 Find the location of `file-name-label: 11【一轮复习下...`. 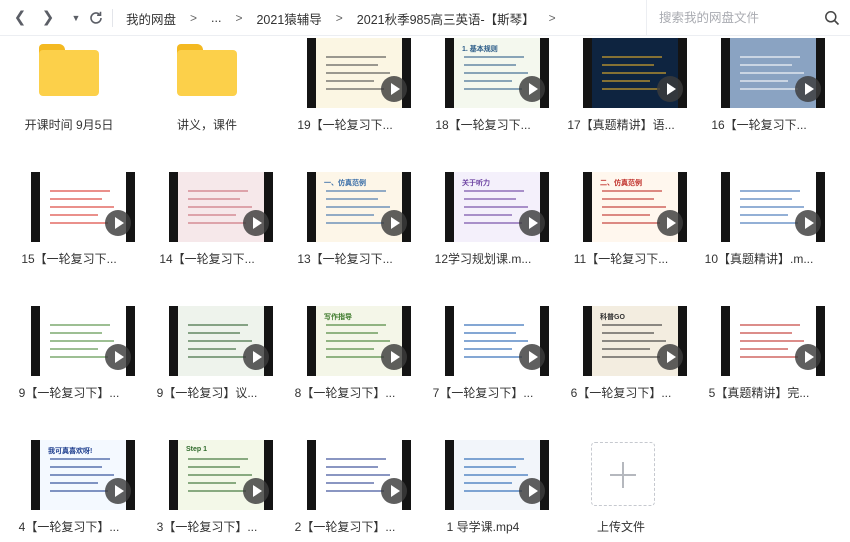

file-name-label: 11【一轮复习下... is located at coordinates (621, 259).